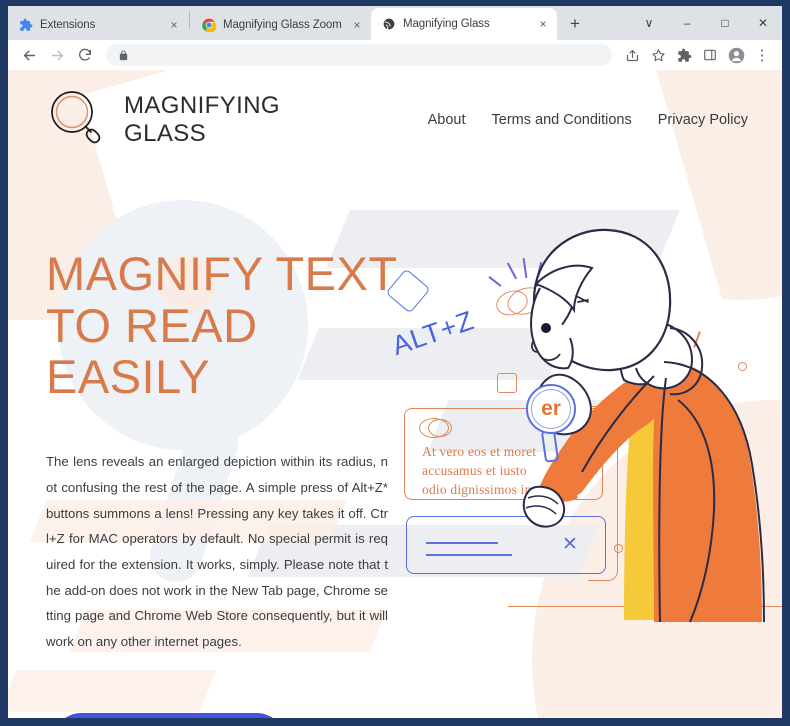 The image size is (790, 726). I want to click on tab-title: Extensions, so click(68, 25).